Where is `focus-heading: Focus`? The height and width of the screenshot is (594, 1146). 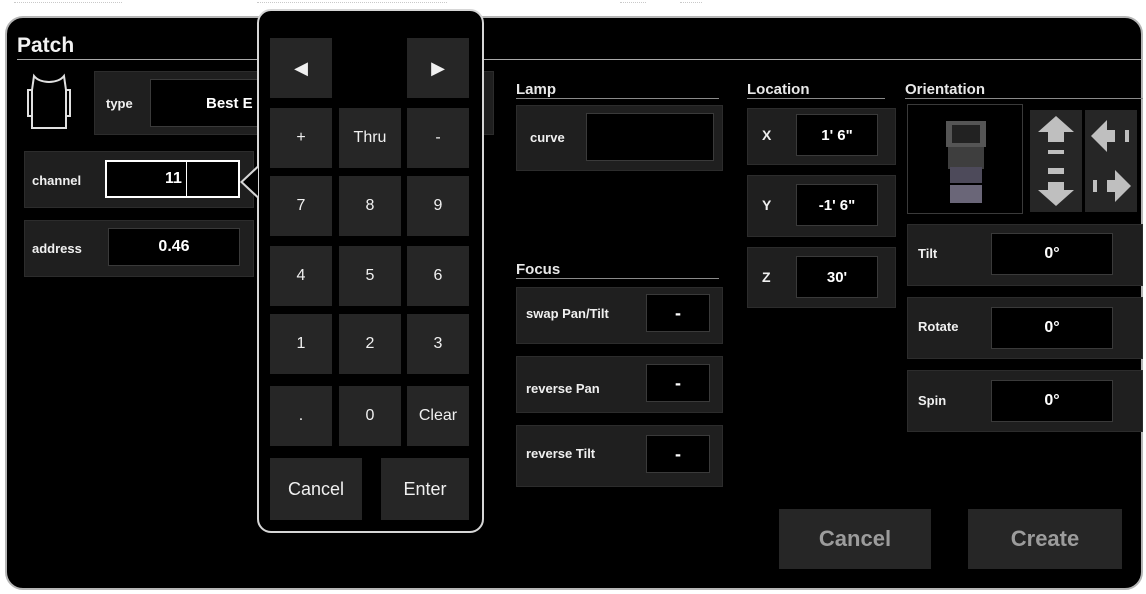
focus-heading: Focus is located at coordinates (538, 269).